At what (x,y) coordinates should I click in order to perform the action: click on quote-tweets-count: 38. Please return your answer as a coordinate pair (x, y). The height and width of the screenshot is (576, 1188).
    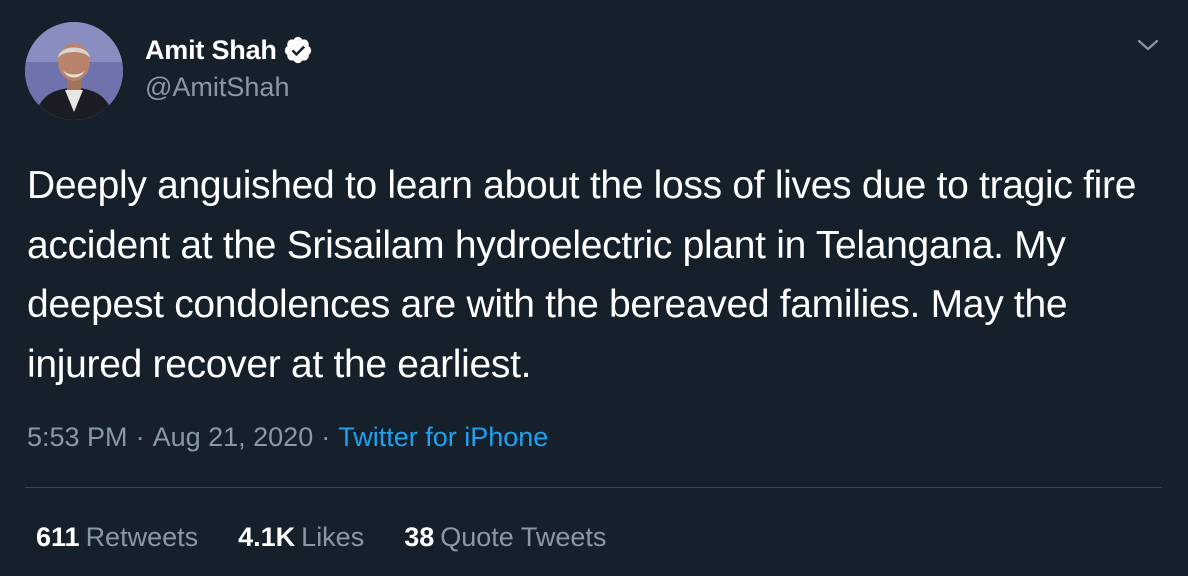
    Looking at the image, I should click on (419, 537).